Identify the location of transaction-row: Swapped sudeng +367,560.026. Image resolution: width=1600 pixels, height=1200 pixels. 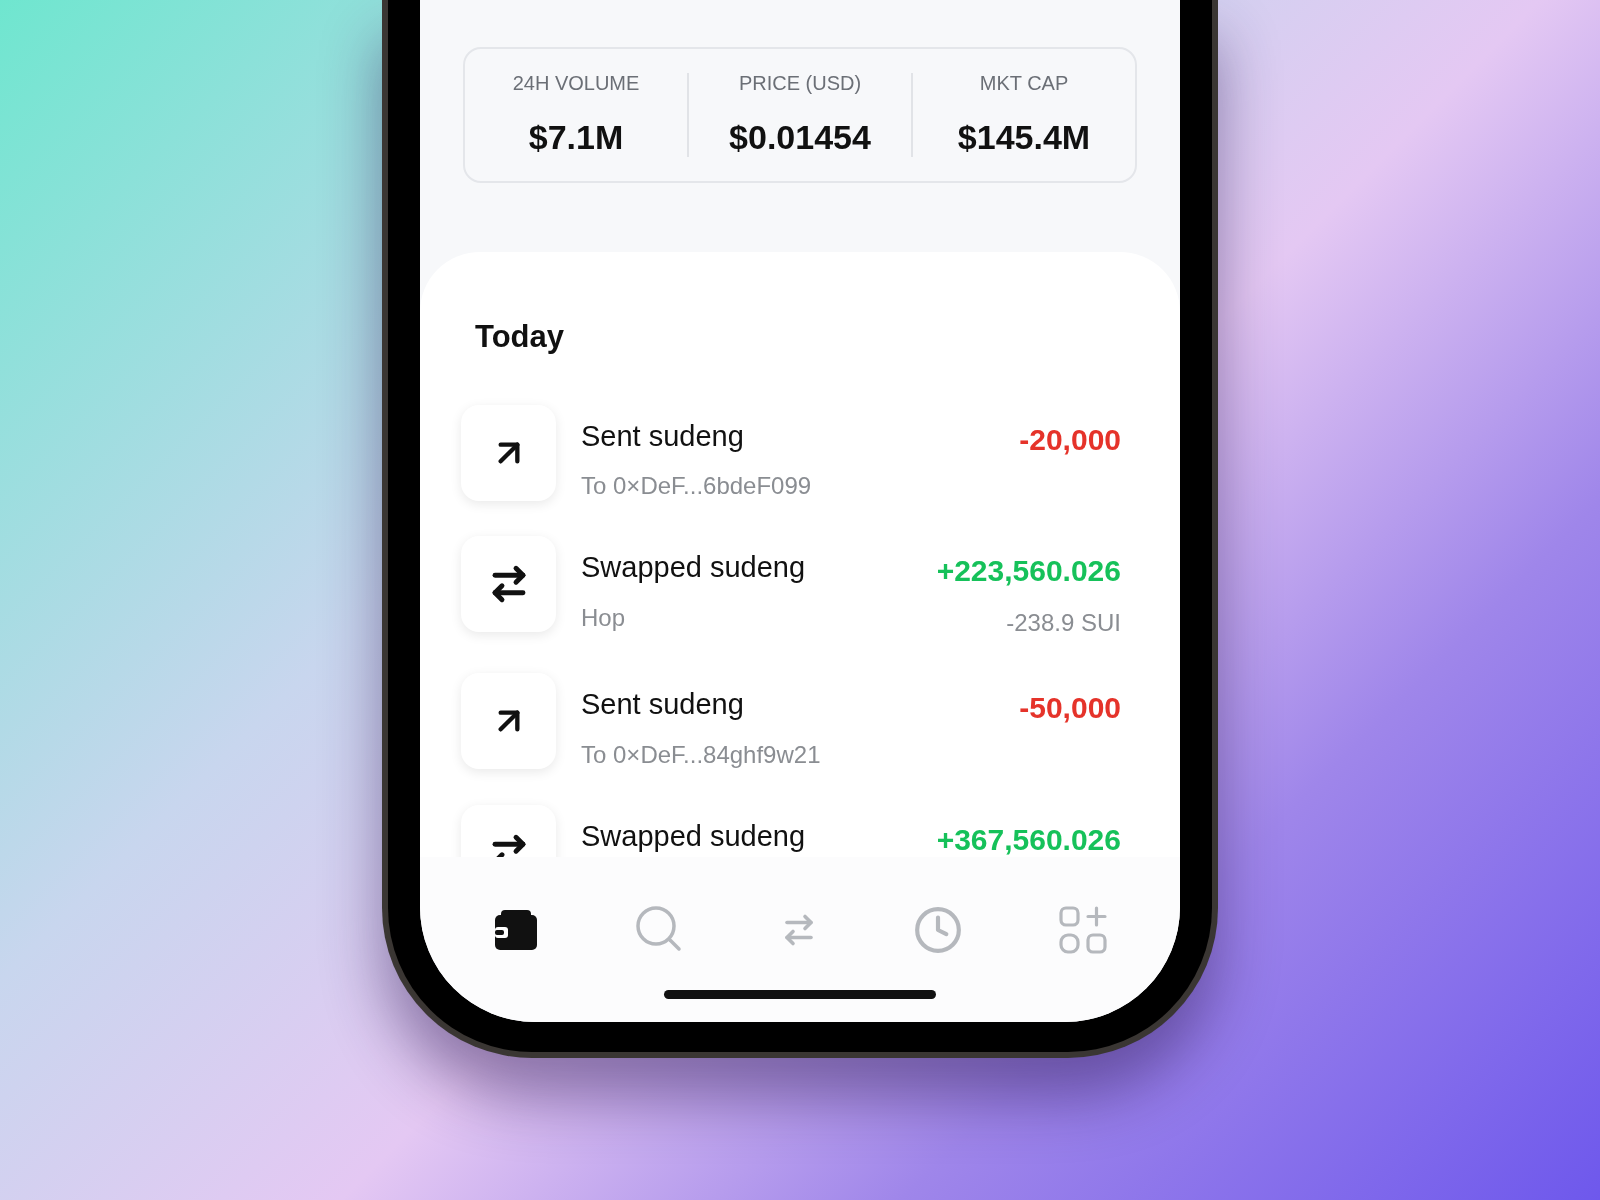
(800, 830).